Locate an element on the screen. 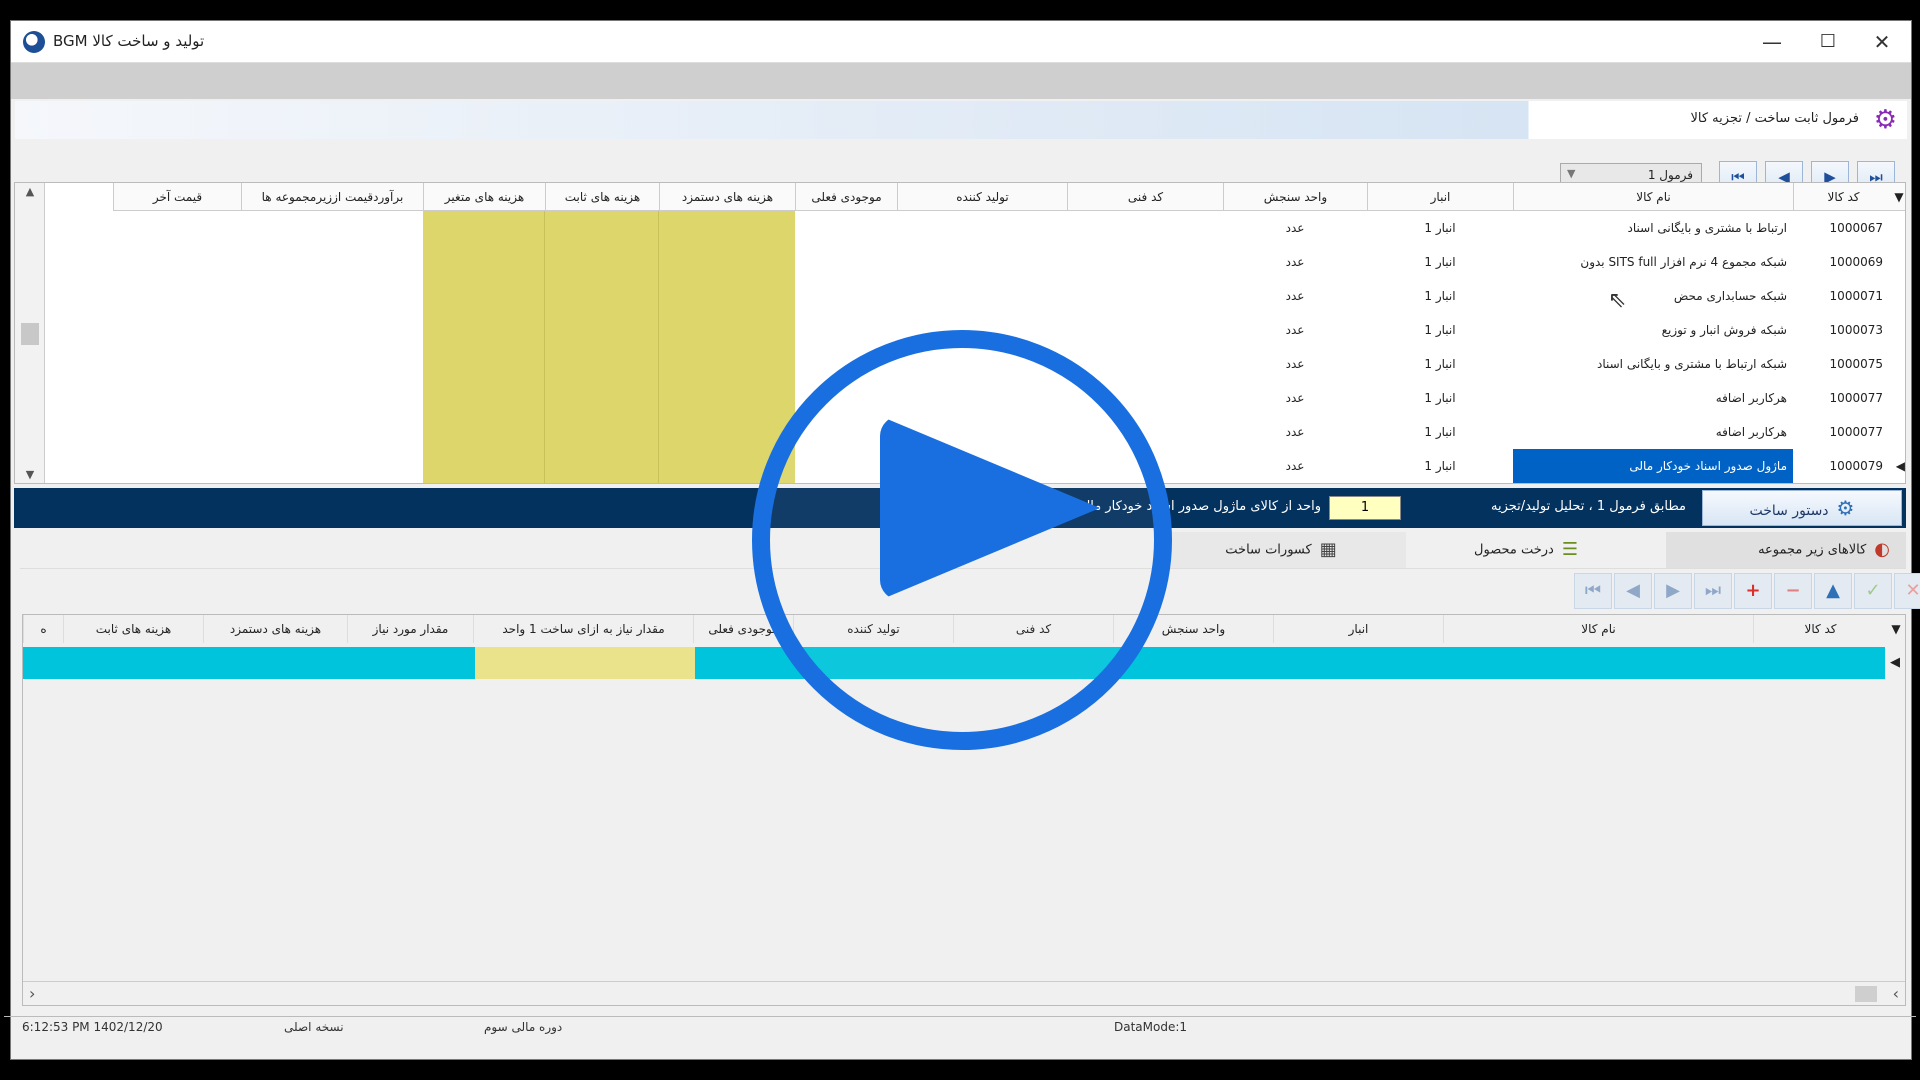  tab-subitems: ◐ کالاهای زیر مجموعه is located at coordinates (1786, 550).